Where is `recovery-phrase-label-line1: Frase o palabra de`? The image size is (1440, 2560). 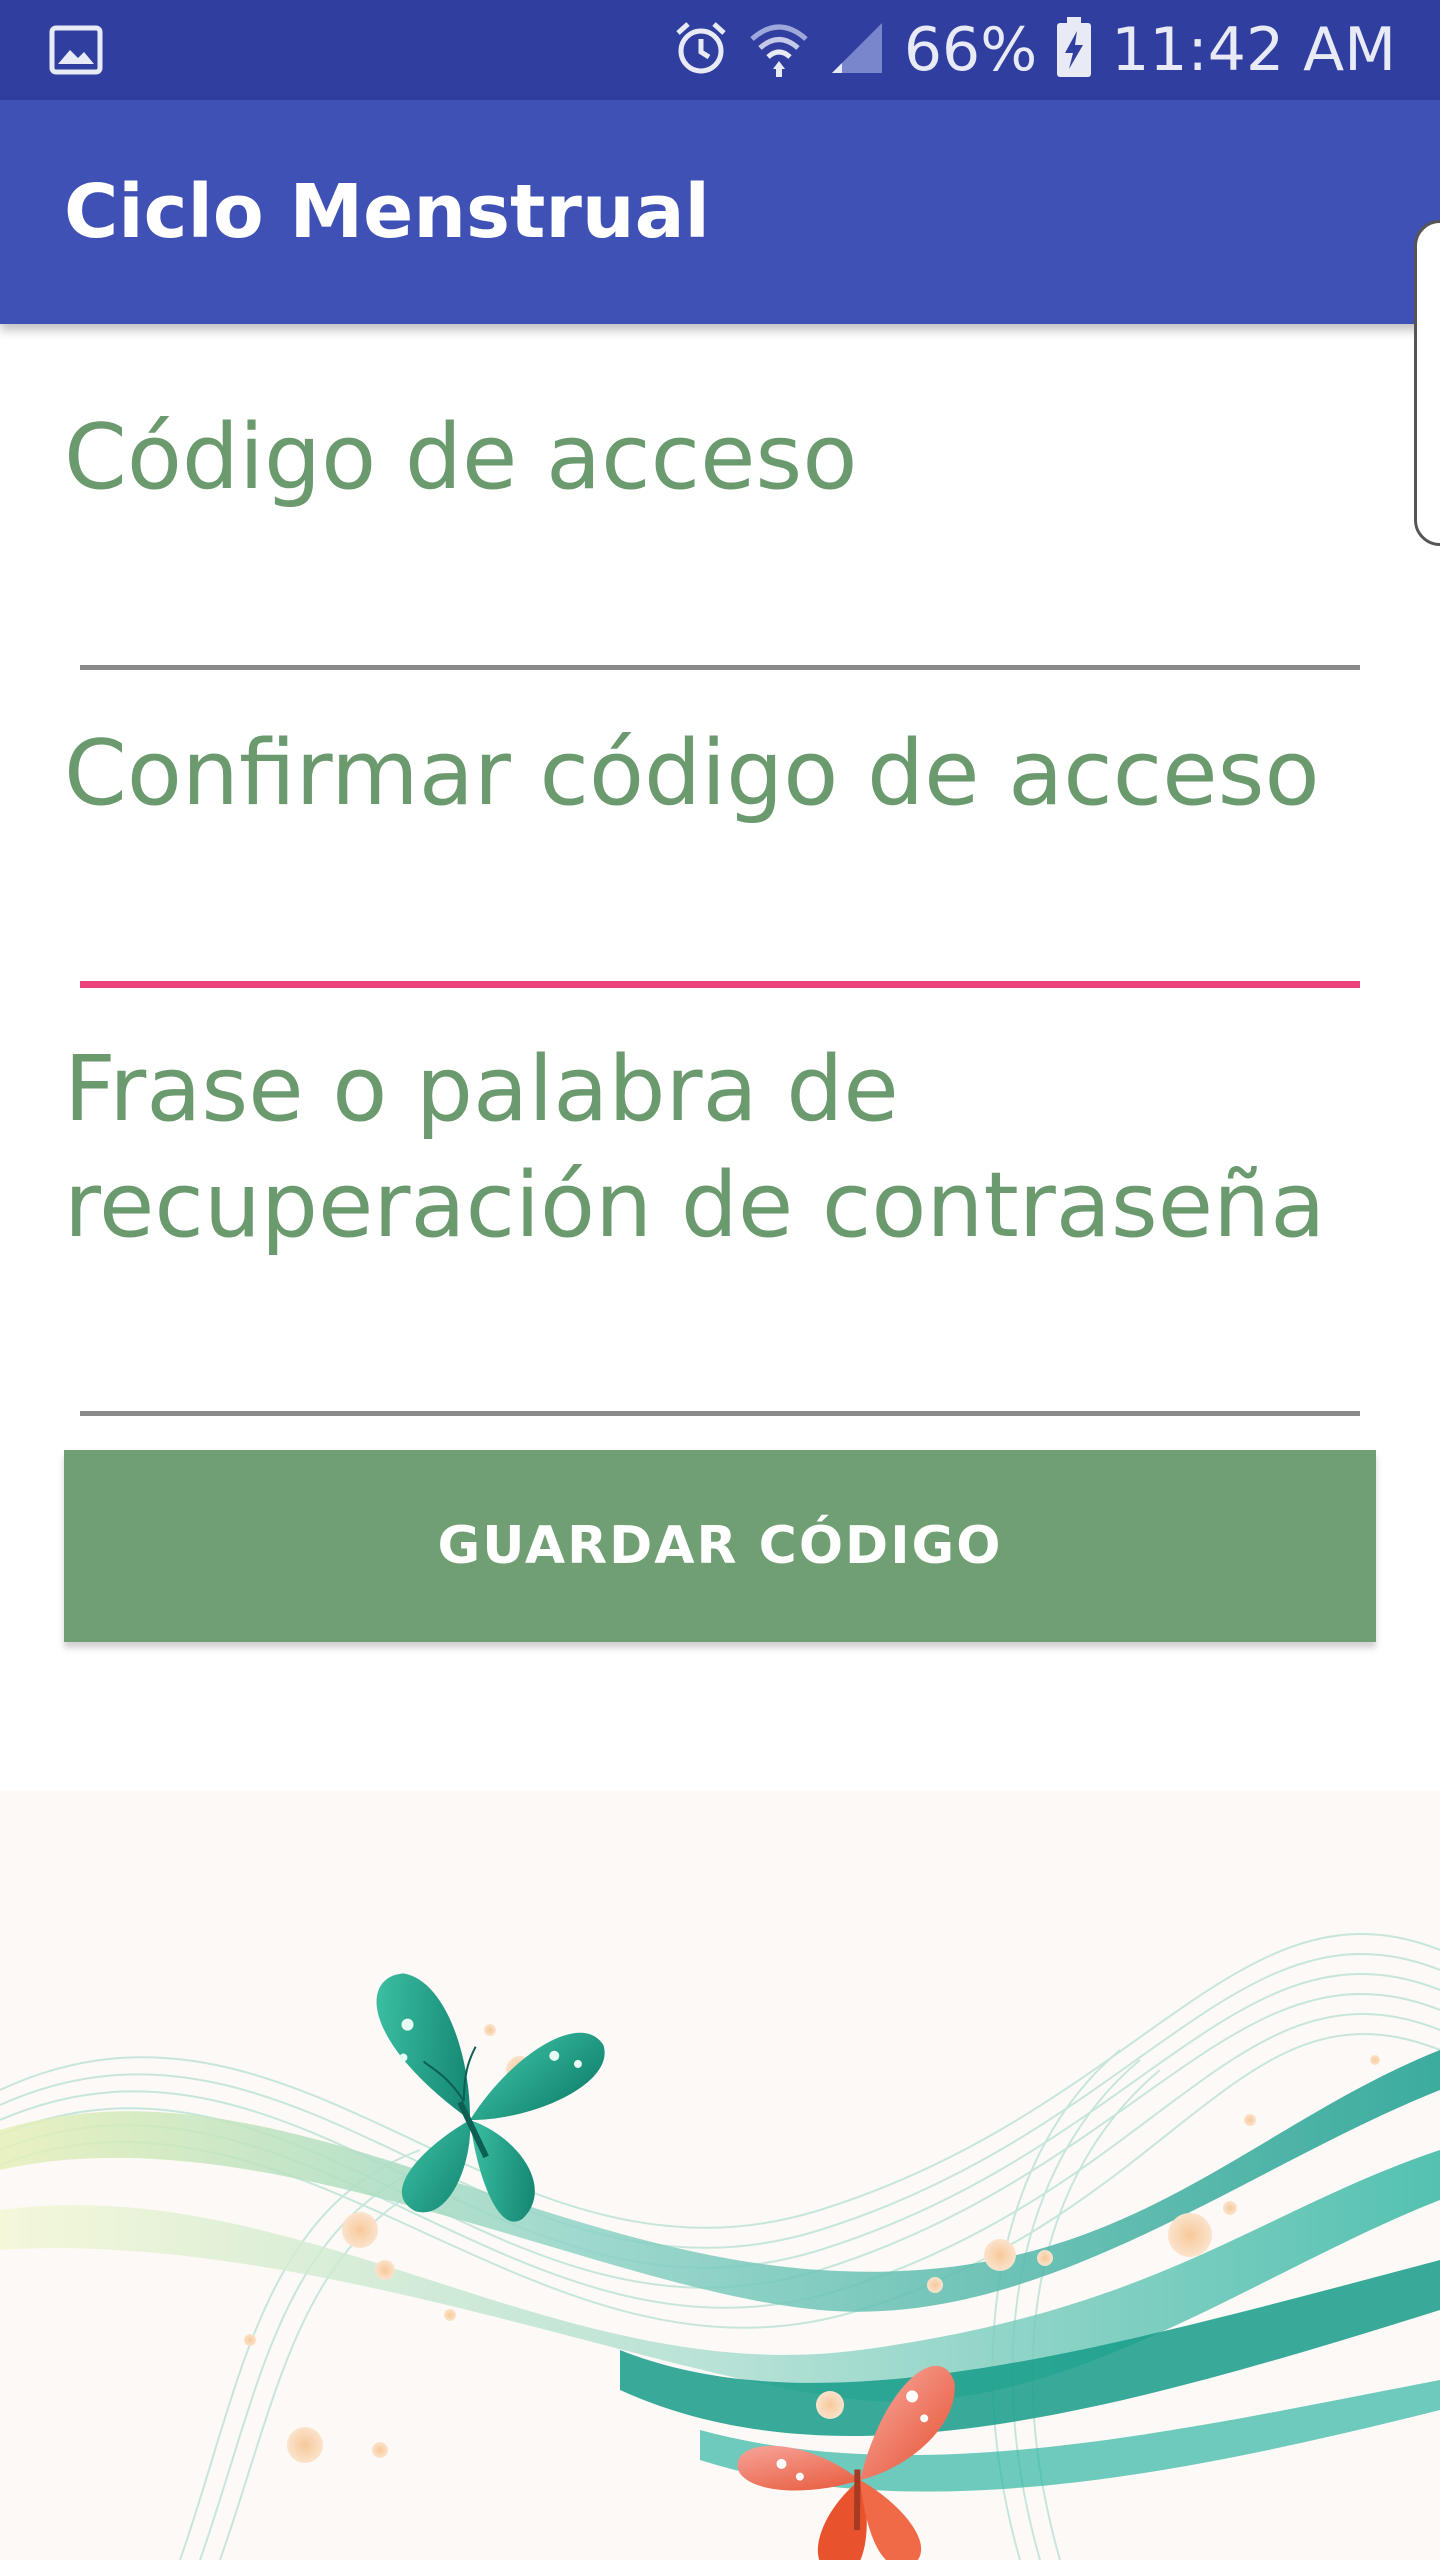
recovery-phrase-label-line1: Frase o palabra de is located at coordinates (481, 1089).